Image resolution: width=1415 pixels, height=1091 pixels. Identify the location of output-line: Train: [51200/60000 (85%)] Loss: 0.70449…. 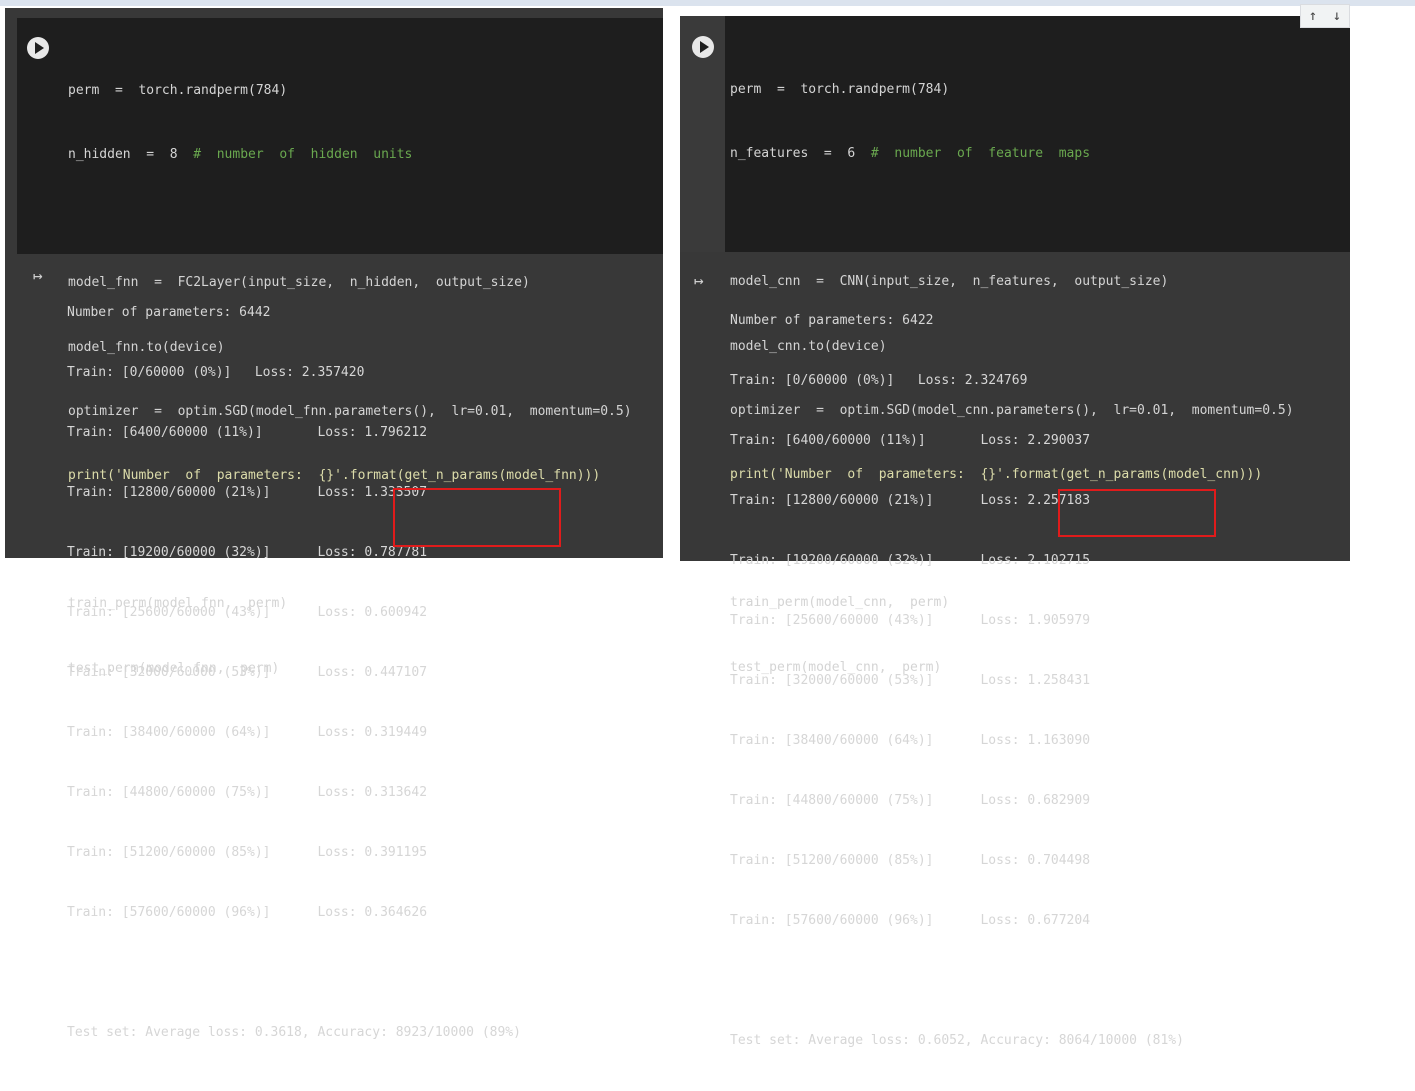
(910, 860).